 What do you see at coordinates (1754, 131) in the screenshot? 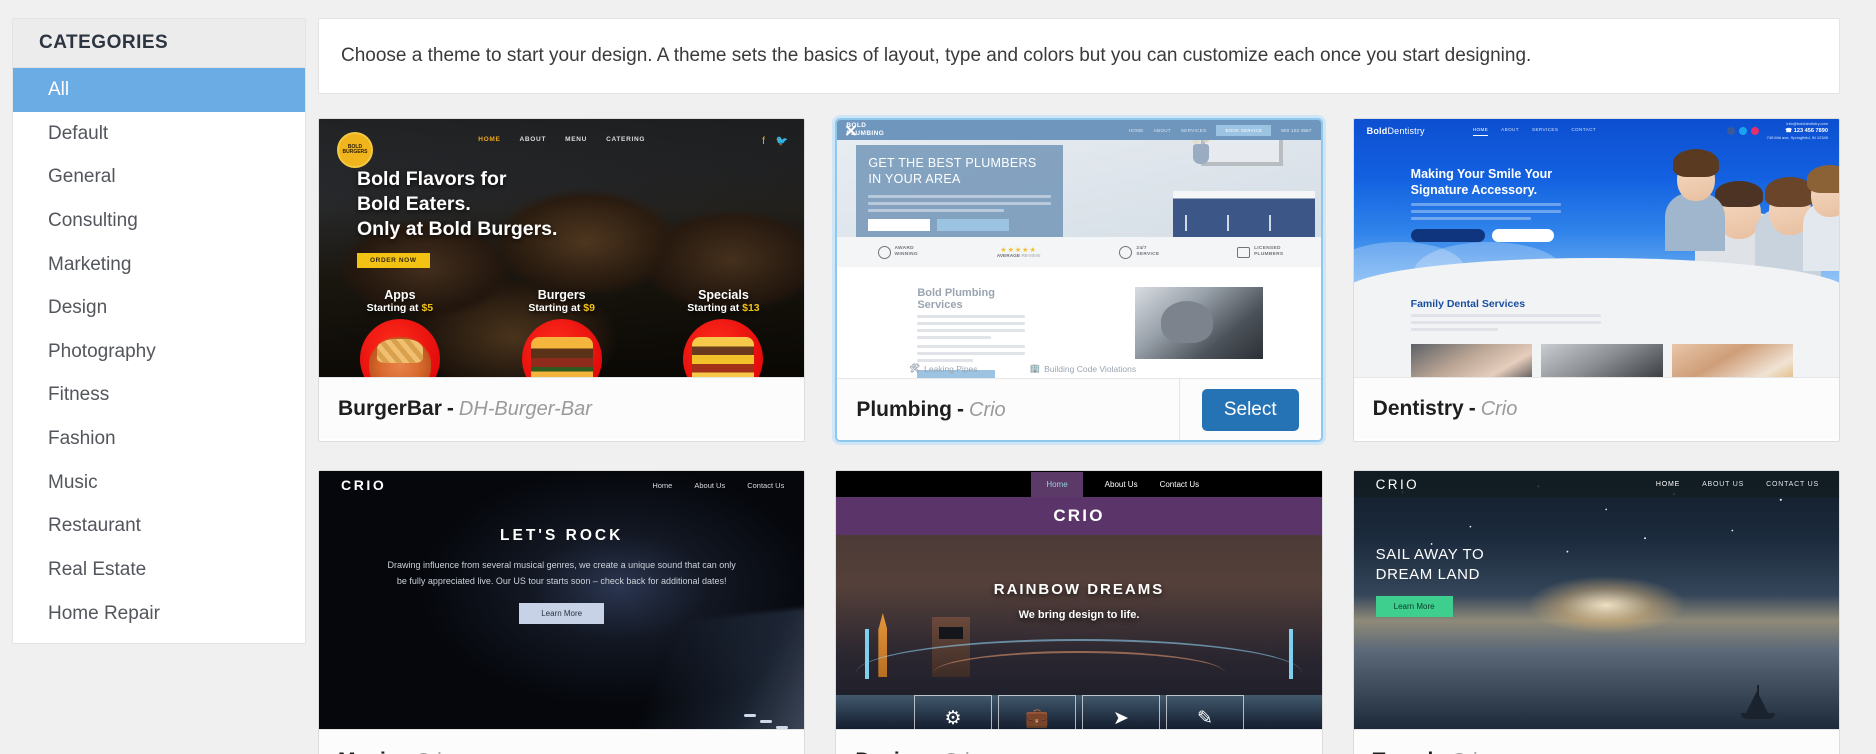
I see `instagram-icon` at bounding box center [1754, 131].